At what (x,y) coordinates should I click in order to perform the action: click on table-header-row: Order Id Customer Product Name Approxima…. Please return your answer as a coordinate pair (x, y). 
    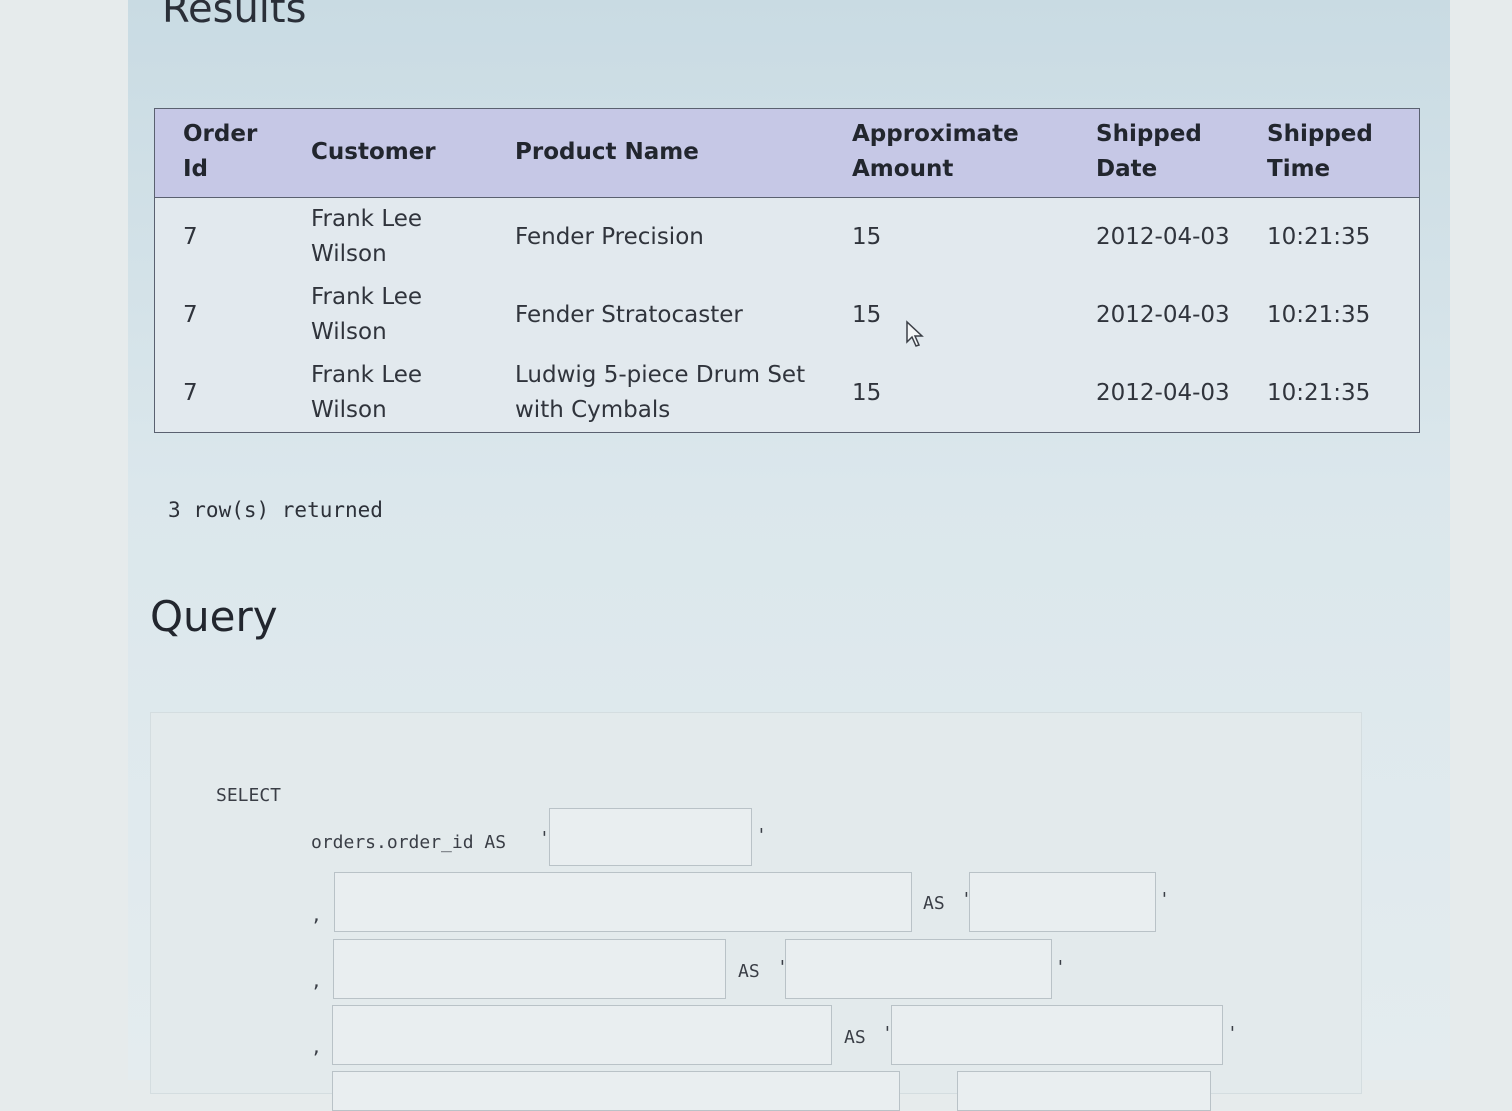
    Looking at the image, I should click on (787, 153).